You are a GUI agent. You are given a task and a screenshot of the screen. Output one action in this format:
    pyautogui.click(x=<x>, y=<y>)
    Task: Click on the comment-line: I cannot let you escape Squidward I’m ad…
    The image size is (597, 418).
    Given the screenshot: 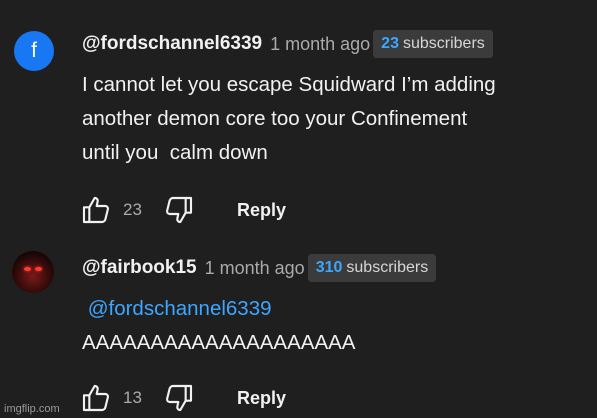 What is the action you would take?
    pyautogui.click(x=289, y=84)
    